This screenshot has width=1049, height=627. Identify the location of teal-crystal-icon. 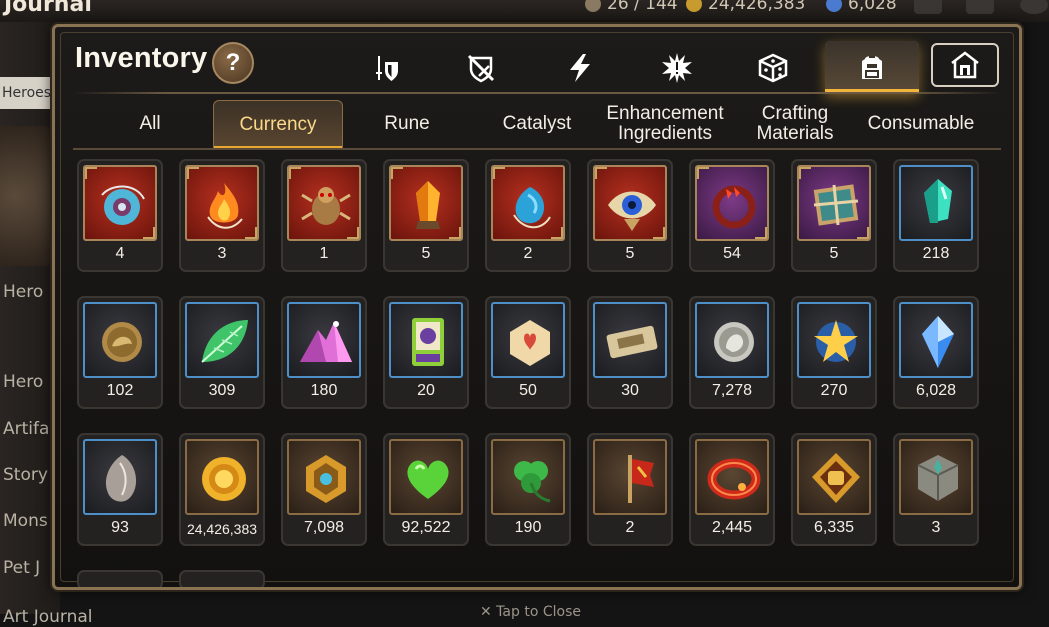
(938, 201).